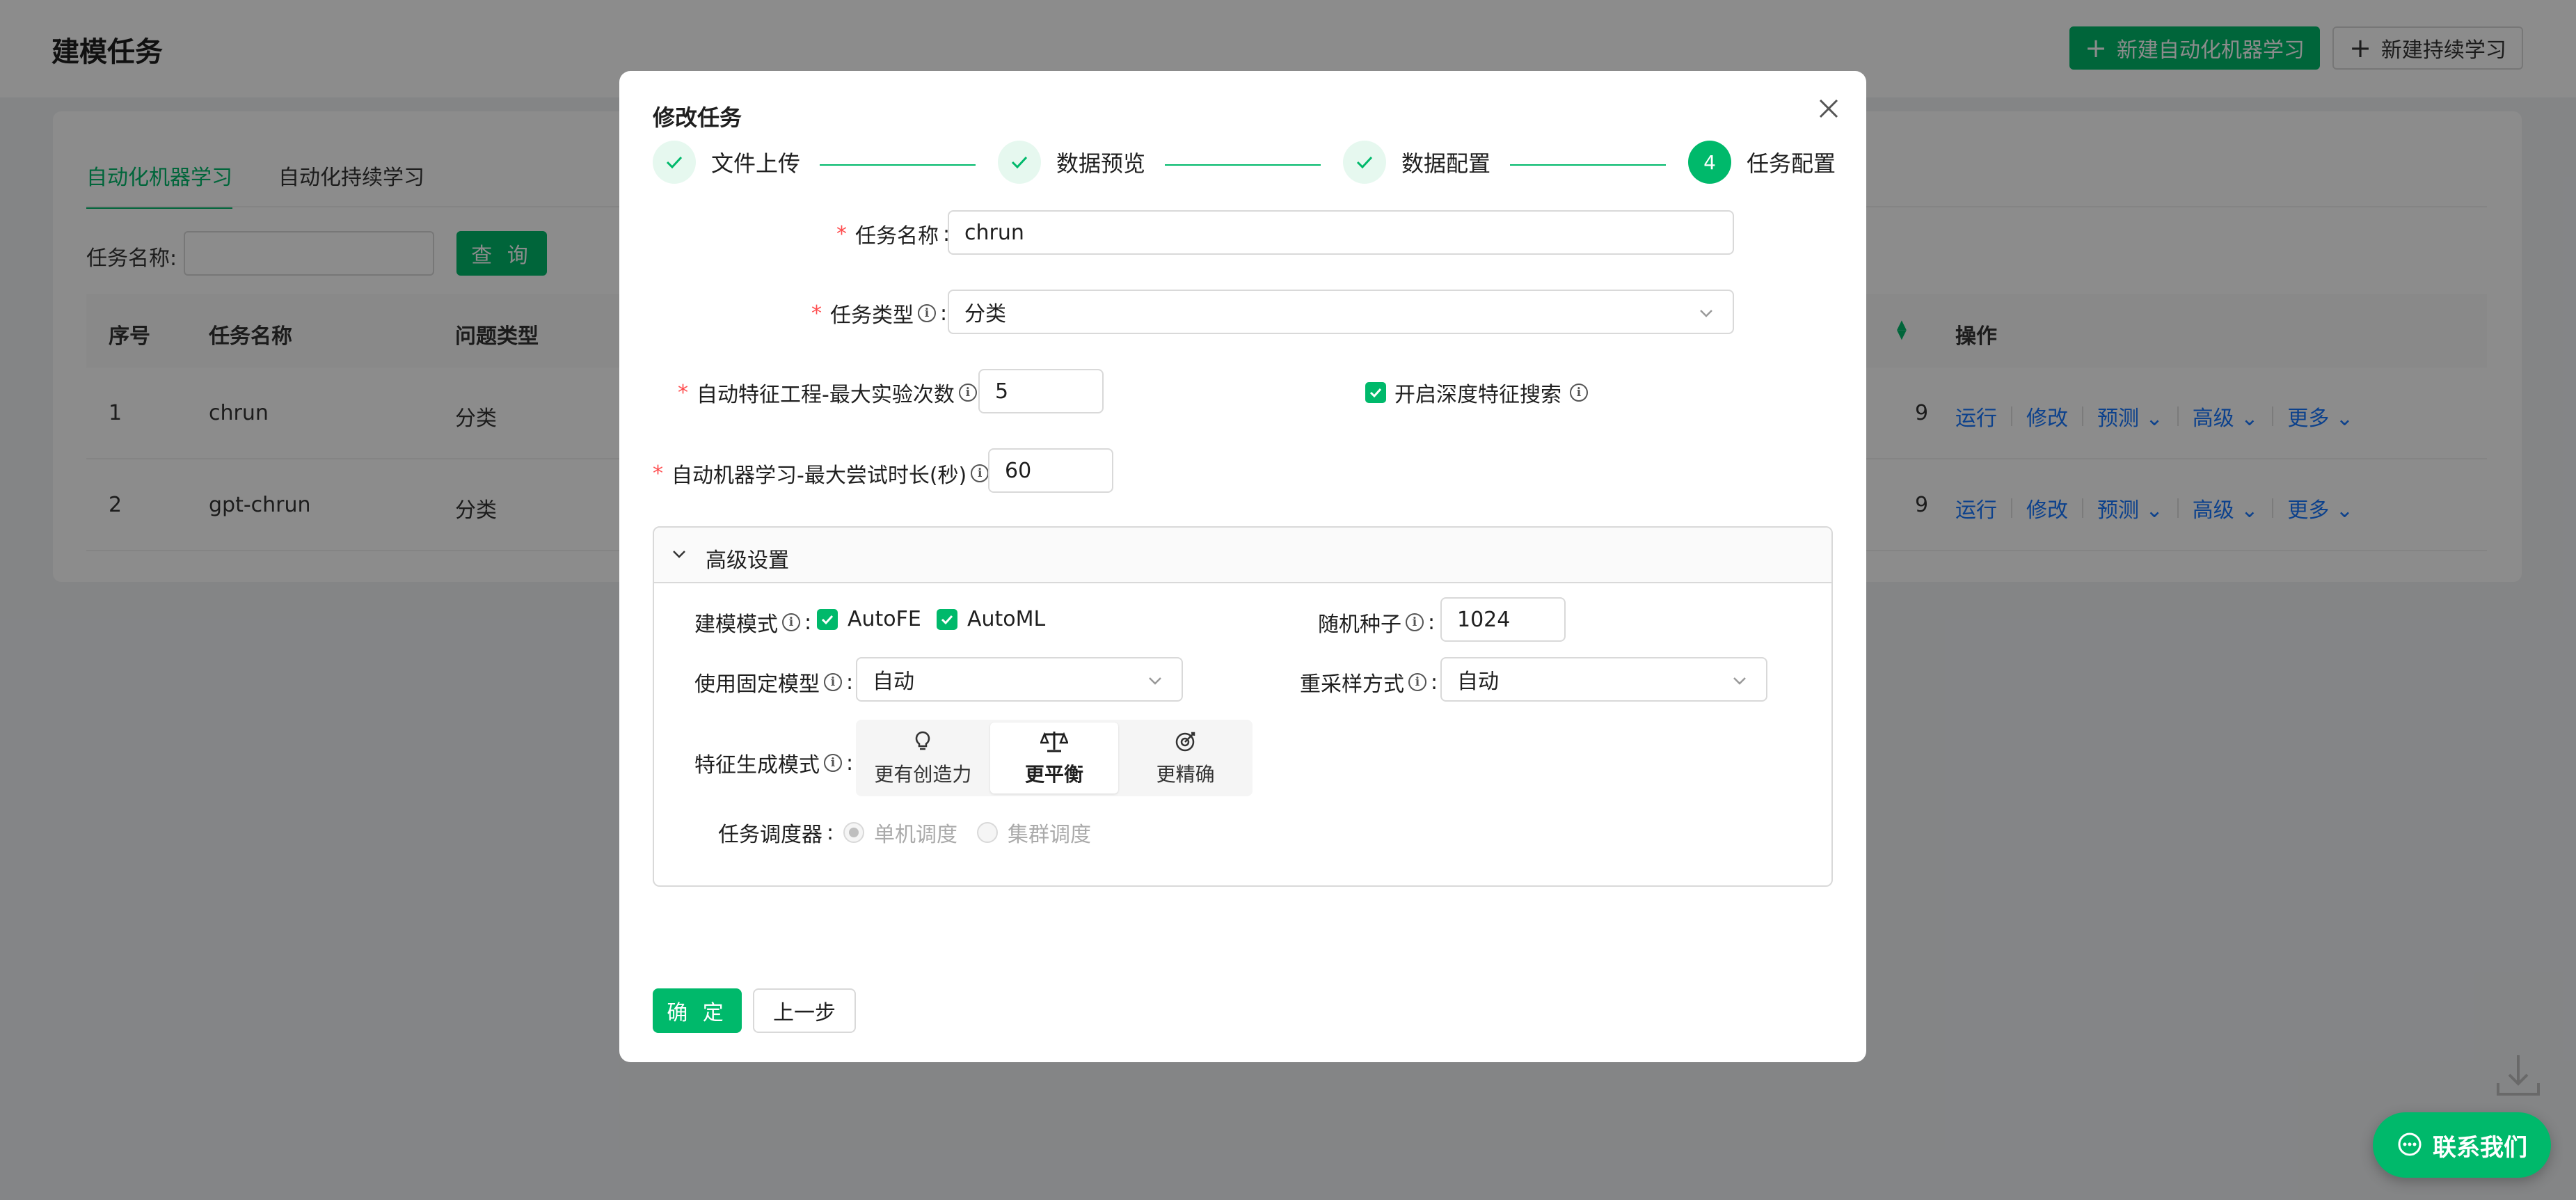  What do you see at coordinates (1101, 163) in the screenshot?
I see `step-label: 数据预览` at bounding box center [1101, 163].